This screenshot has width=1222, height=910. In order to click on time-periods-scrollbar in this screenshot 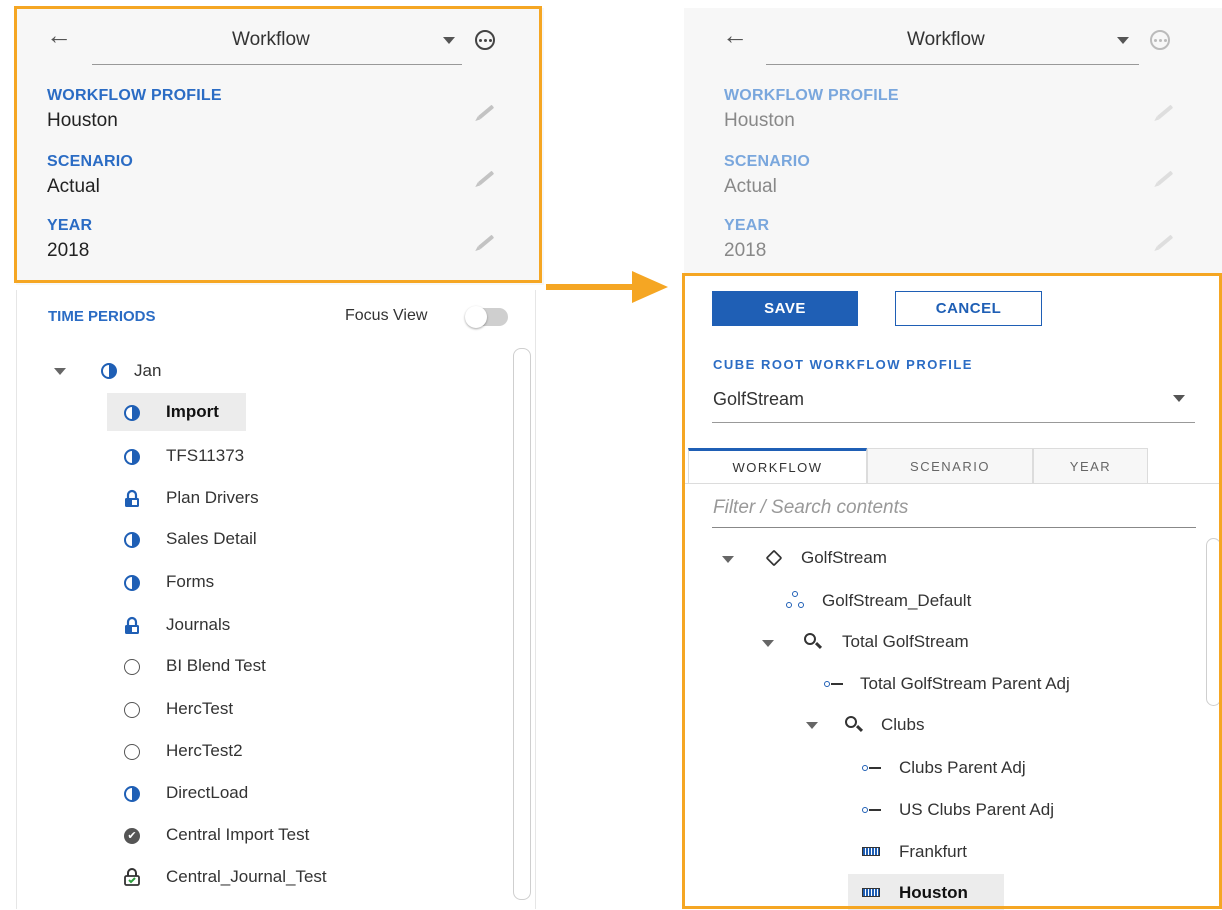, I will do `click(522, 624)`.